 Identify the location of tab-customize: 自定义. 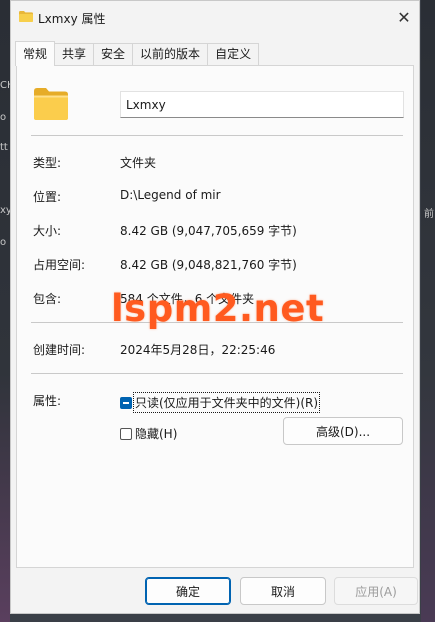
(233, 54).